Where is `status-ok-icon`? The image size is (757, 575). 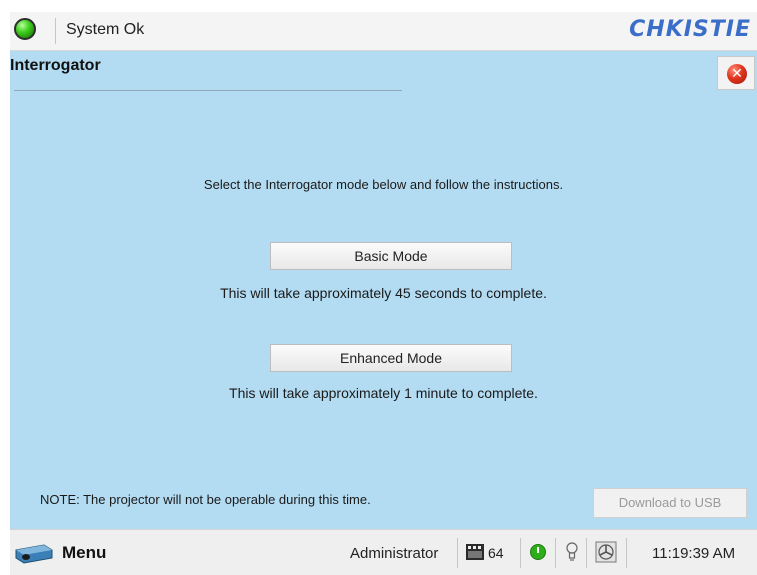 status-ok-icon is located at coordinates (25, 29).